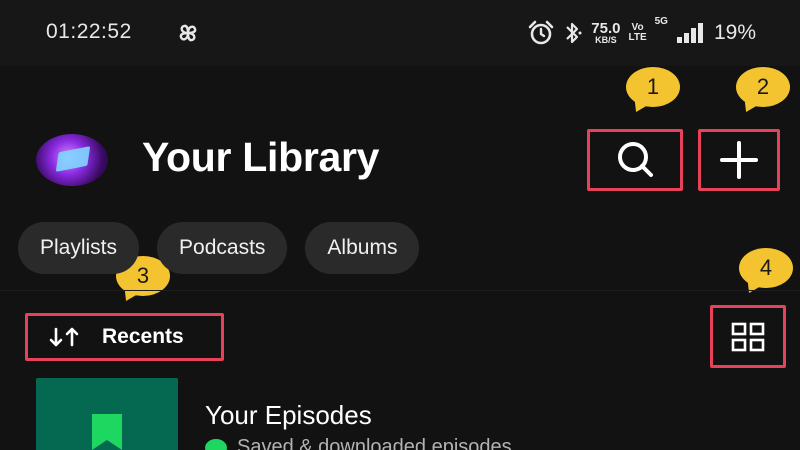 This screenshot has height=450, width=800. What do you see at coordinates (358, 443) in the screenshot?
I see `list-item-subtitle: Saved & downloaded episodes` at bounding box center [358, 443].